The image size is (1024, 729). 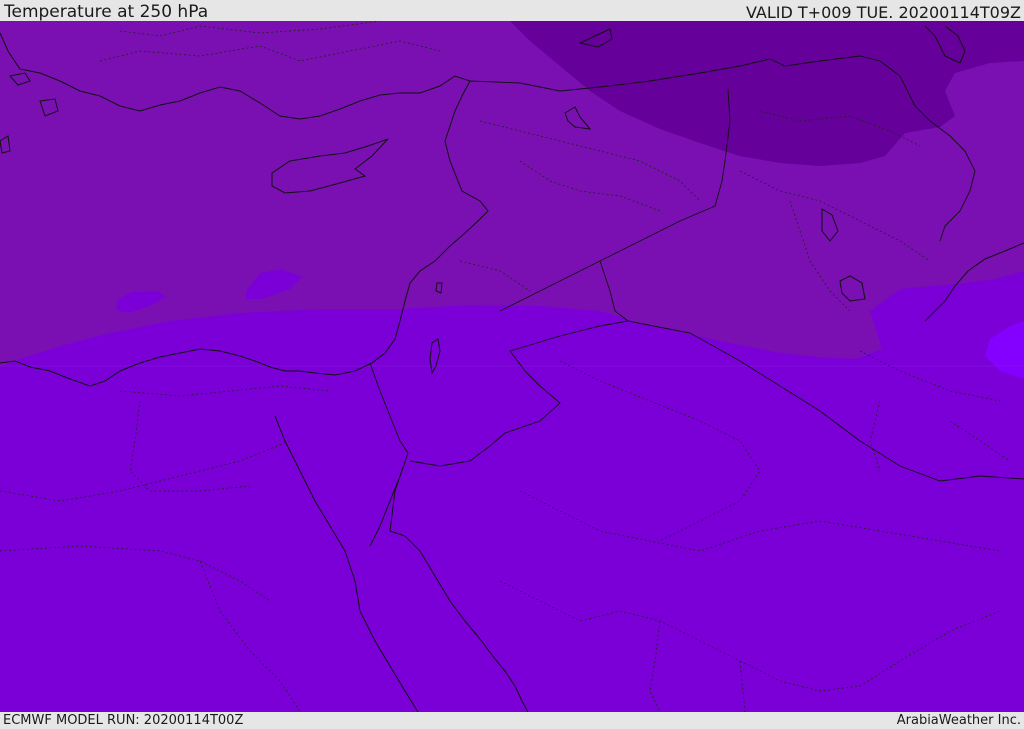 I want to click on model-run-label: ECMWF MODEL RUN: 20200114T00Z, so click(x=123, y=720).